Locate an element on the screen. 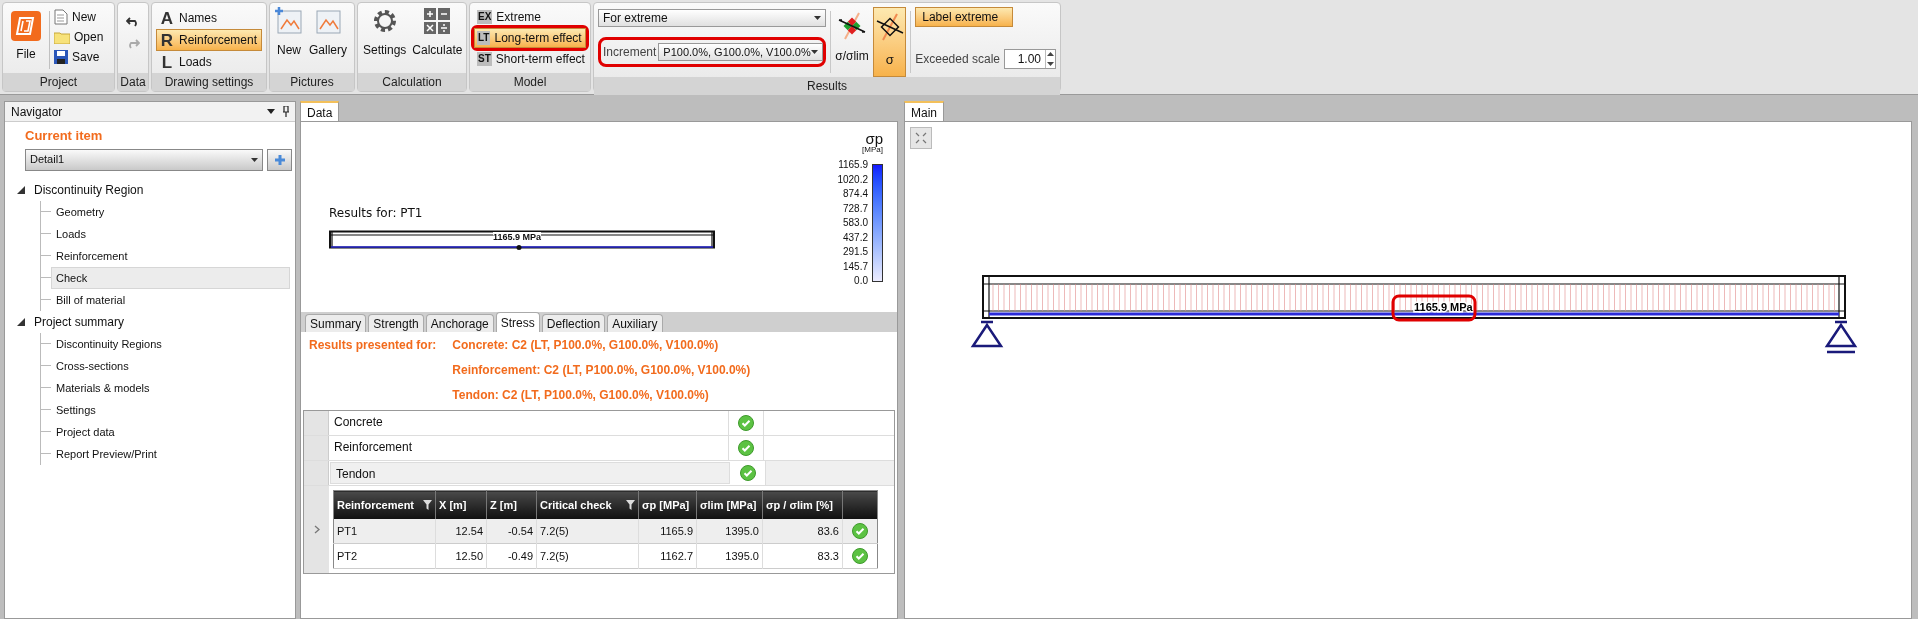 The height and width of the screenshot is (619, 1918). support-icon is located at coordinates (1840, 337).